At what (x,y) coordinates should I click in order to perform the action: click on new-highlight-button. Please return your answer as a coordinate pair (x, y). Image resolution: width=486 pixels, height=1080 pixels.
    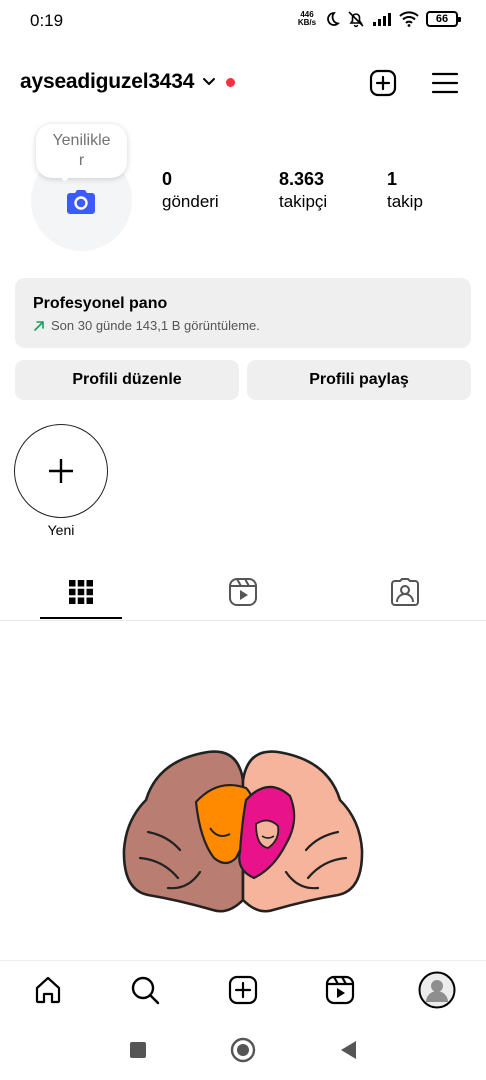
    Looking at the image, I should click on (61, 471).